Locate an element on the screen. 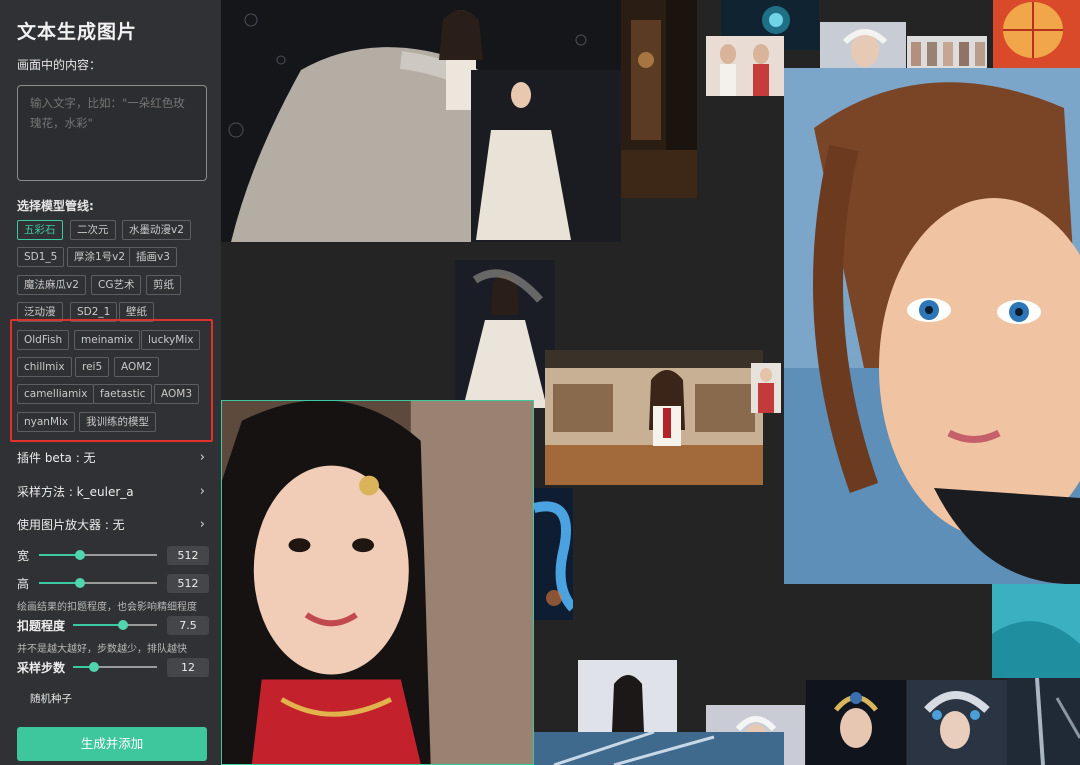  steps-slider-row: 采样步数 12 is located at coordinates (113, 667).